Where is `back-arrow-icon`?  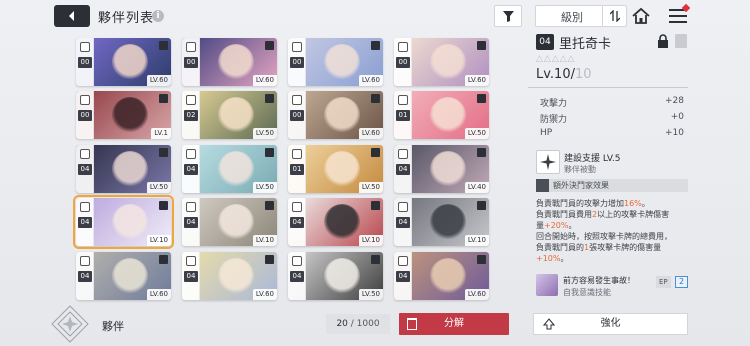 back-arrow-icon is located at coordinates (71, 16).